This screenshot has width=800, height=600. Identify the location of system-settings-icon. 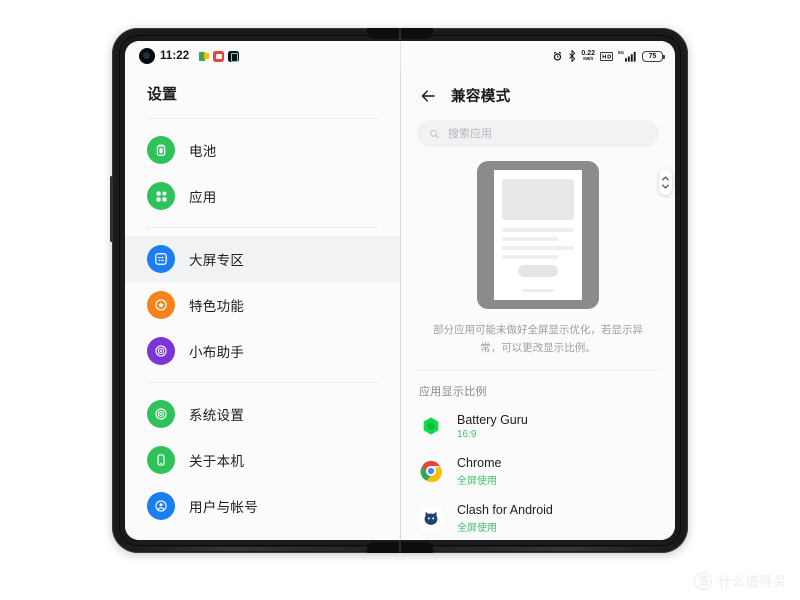
(161, 414).